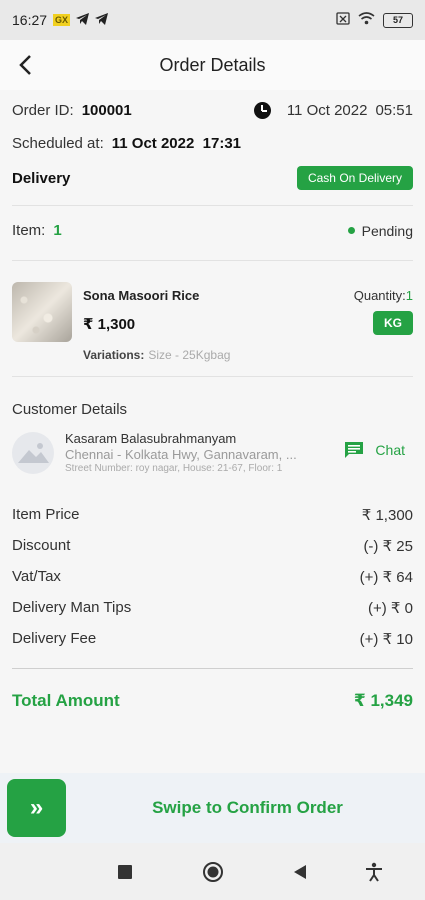 This screenshot has height=900, width=425. I want to click on summary-label: Vat/Tax, so click(36, 576).